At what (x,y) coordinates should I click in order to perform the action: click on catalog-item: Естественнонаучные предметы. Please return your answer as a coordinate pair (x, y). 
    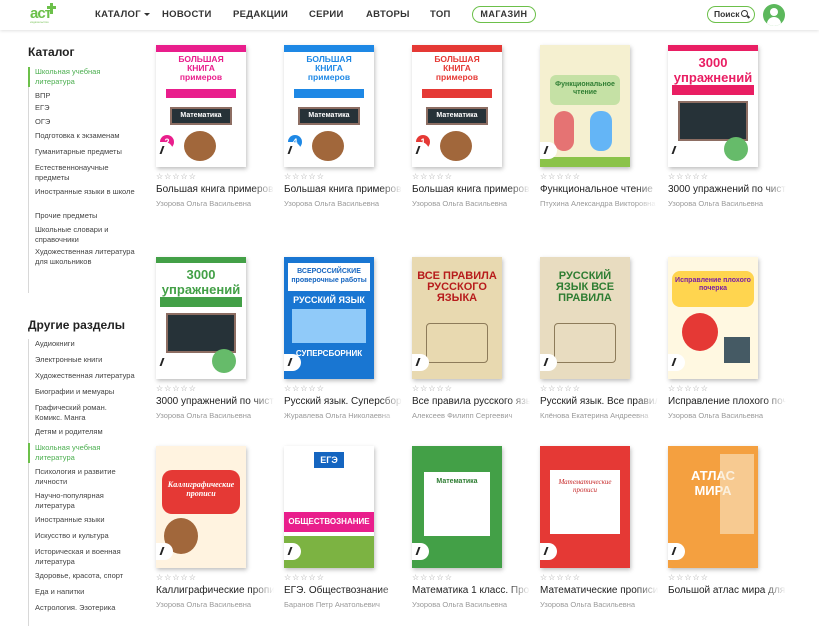
    Looking at the image, I should click on (85, 173).